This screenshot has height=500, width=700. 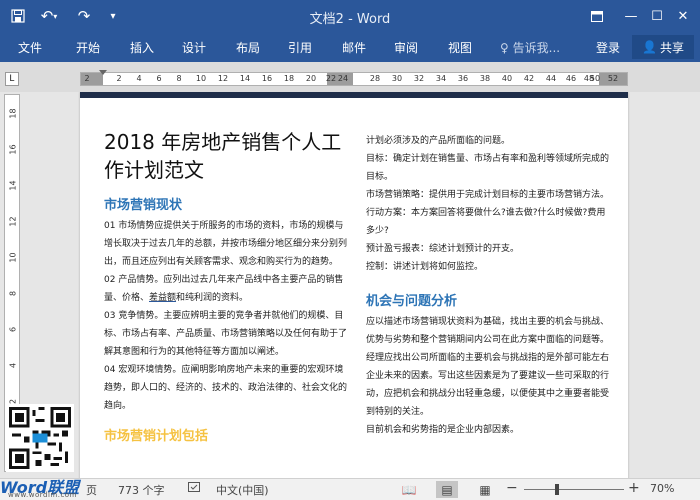 I want to click on tab-selector: L, so click(x=12, y=79).